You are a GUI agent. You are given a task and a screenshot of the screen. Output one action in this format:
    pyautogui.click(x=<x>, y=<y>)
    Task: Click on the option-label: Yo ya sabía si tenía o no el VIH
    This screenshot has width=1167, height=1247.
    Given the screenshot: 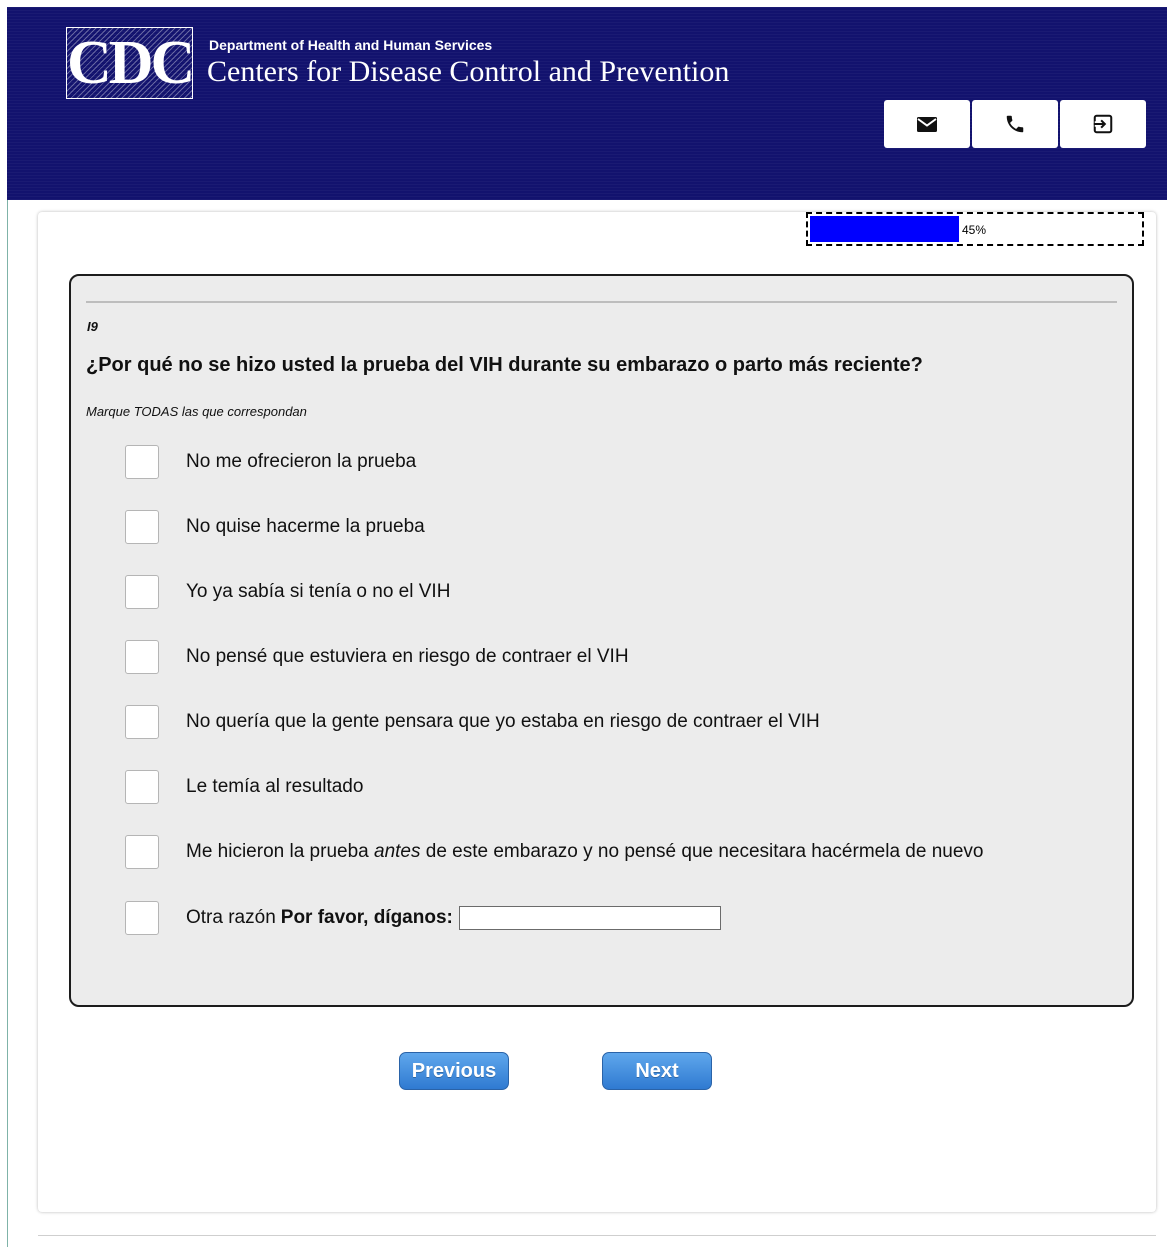 What is the action you would take?
    pyautogui.click(x=318, y=591)
    